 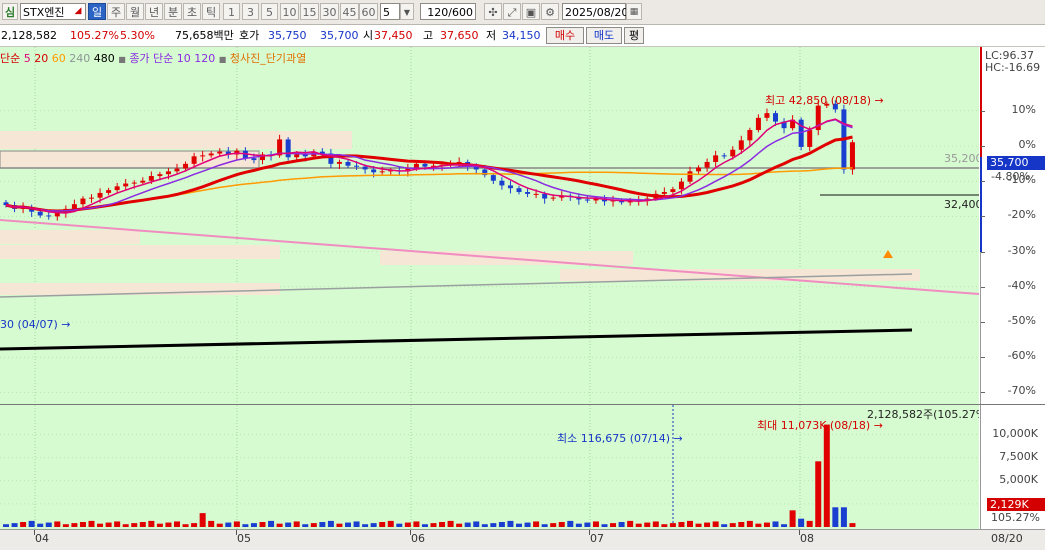 I want to click on sell-button: 매도, so click(x=604, y=35).